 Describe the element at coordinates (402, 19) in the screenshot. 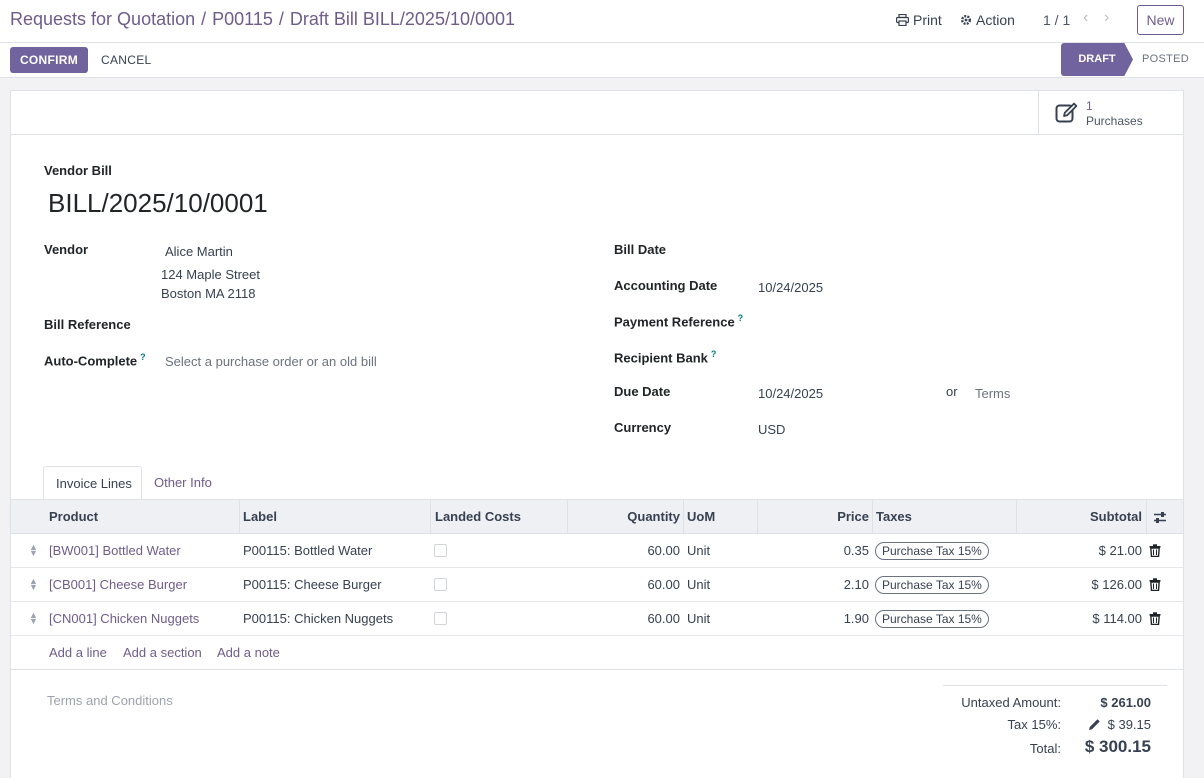

I see `breadcrumb-current: Draft Bill BILL/2025/10/0001` at that location.